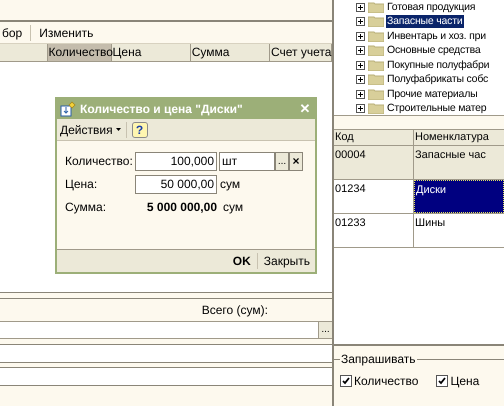  Describe the element at coordinates (296, 161) in the screenshot. I see `clear-button: ×` at that location.